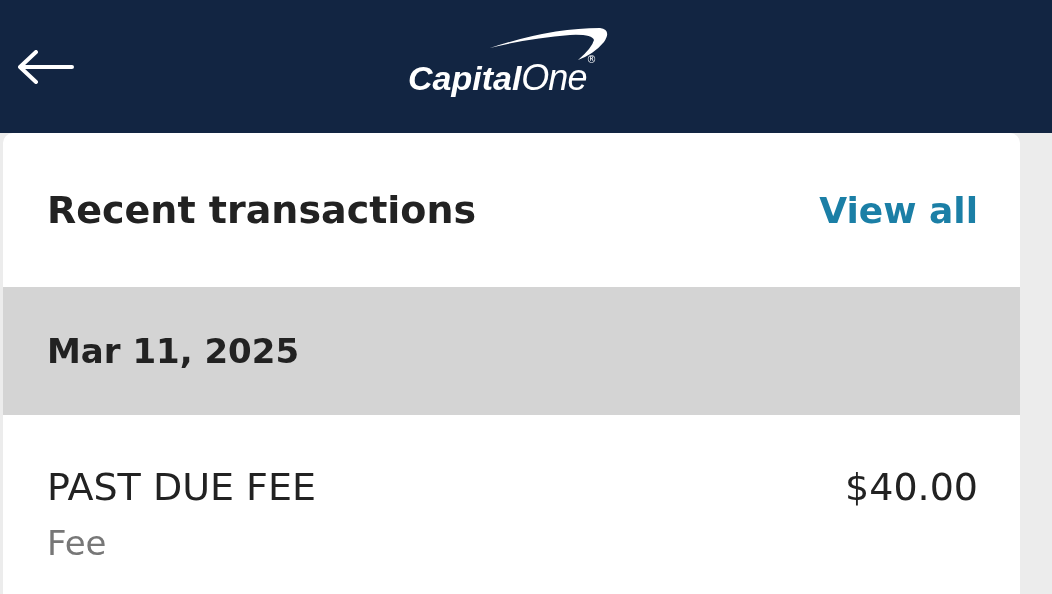 This screenshot has width=1052, height=594. I want to click on logo-text: Capital, so click(465, 79).